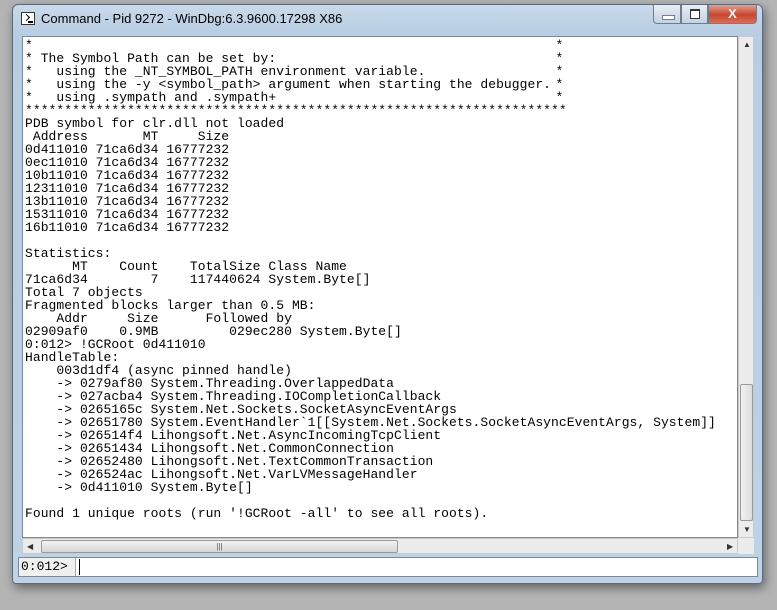  Describe the element at coordinates (47, 567) in the screenshot. I see `command-prompt: 0:012>` at that location.